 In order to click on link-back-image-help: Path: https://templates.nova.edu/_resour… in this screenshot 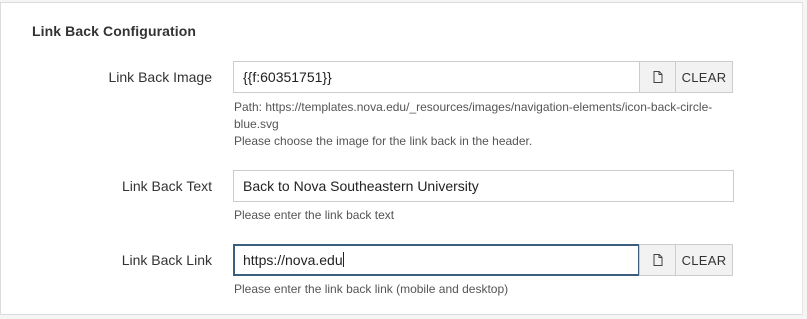, I will do `click(484, 124)`.